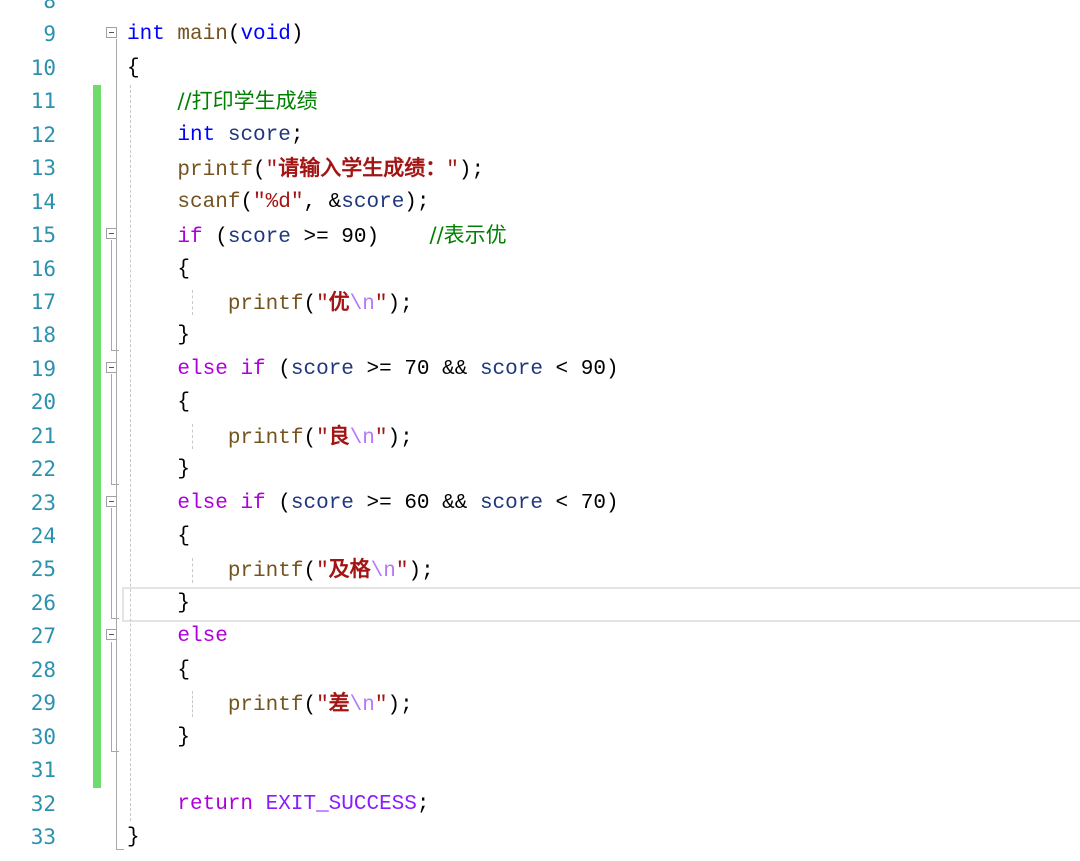  Describe the element at coordinates (540, 670) in the screenshot. I see `code-line: 28 {` at that location.